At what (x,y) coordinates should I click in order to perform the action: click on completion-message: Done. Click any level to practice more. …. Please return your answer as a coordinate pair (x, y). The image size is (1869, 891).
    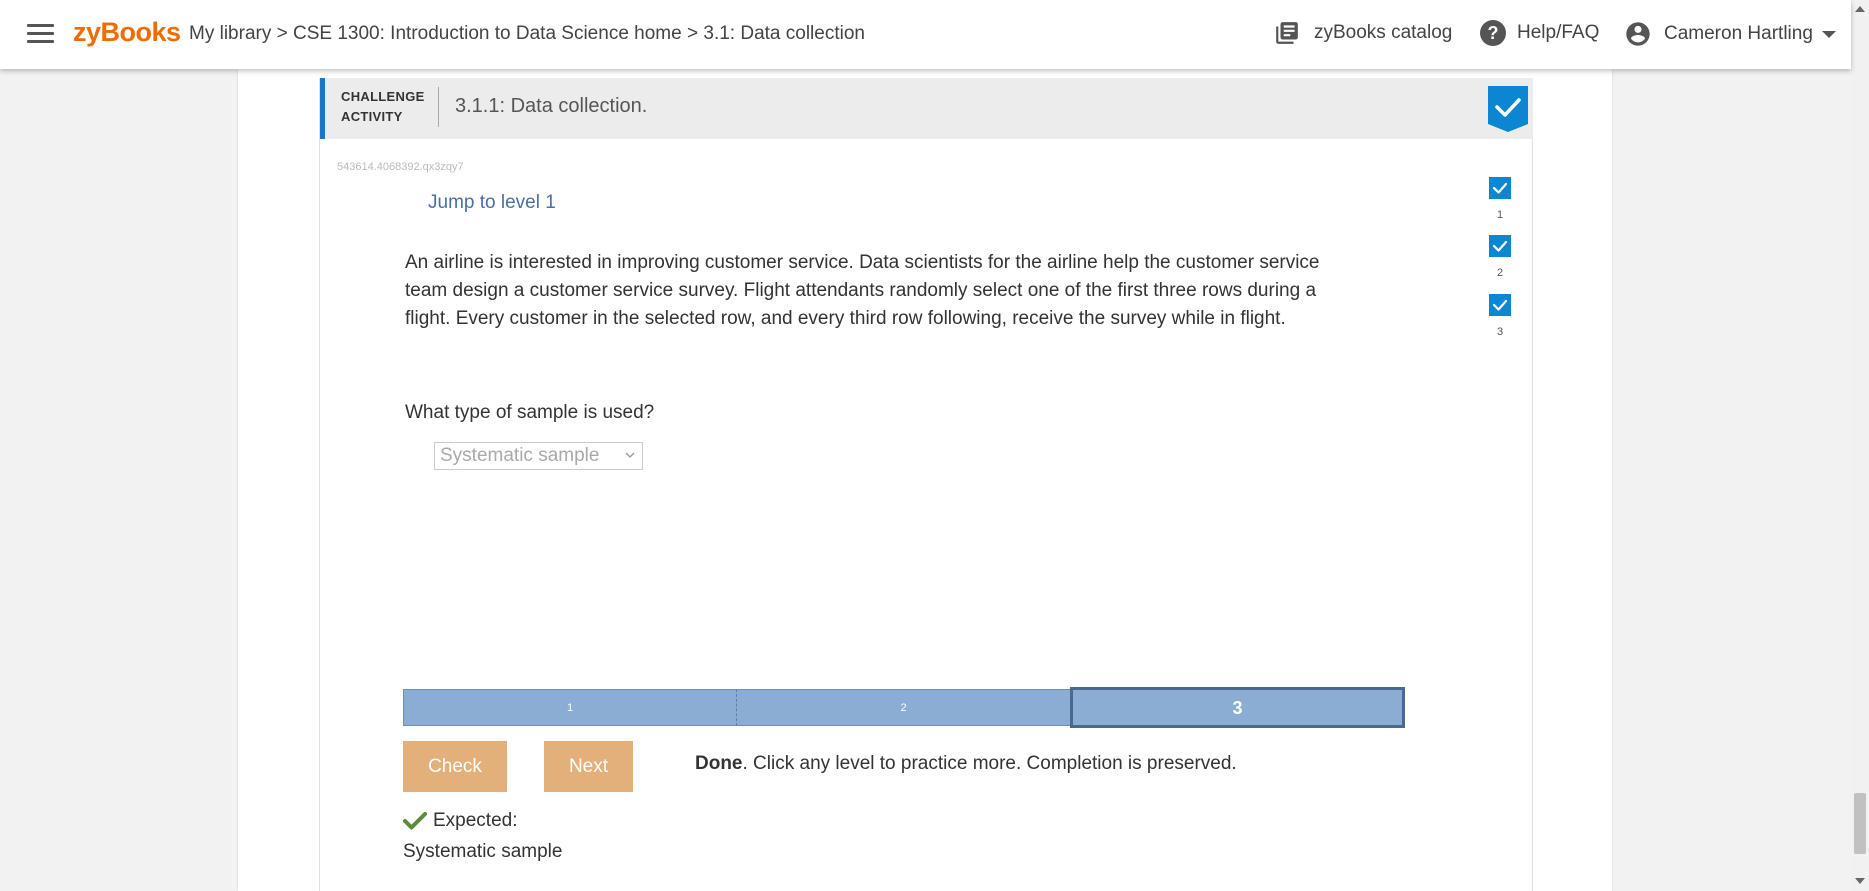
    Looking at the image, I should click on (966, 764).